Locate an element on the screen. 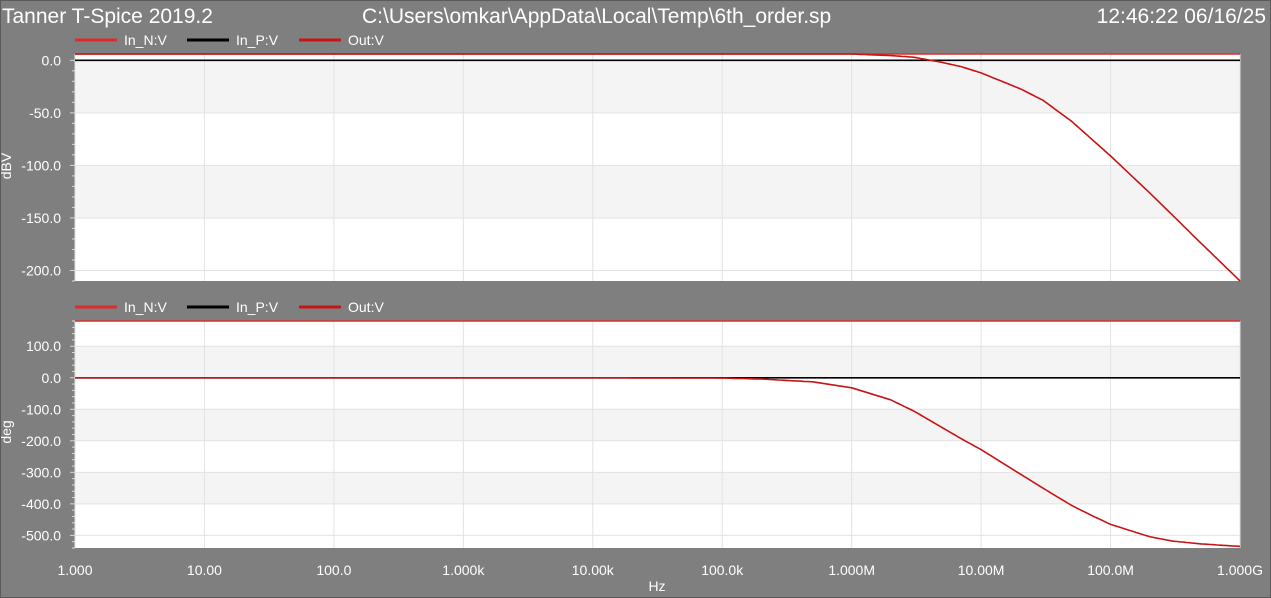 The image size is (1271, 598). x-tick-label: 100.0k is located at coordinates (722, 570).